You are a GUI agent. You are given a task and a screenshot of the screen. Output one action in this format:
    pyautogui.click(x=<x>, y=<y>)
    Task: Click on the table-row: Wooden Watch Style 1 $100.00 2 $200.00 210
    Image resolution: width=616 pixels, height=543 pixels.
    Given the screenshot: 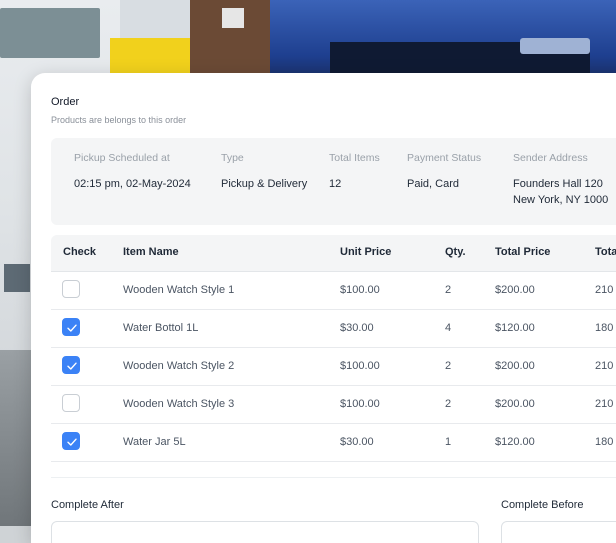 What is the action you would take?
    pyautogui.click(x=333, y=291)
    